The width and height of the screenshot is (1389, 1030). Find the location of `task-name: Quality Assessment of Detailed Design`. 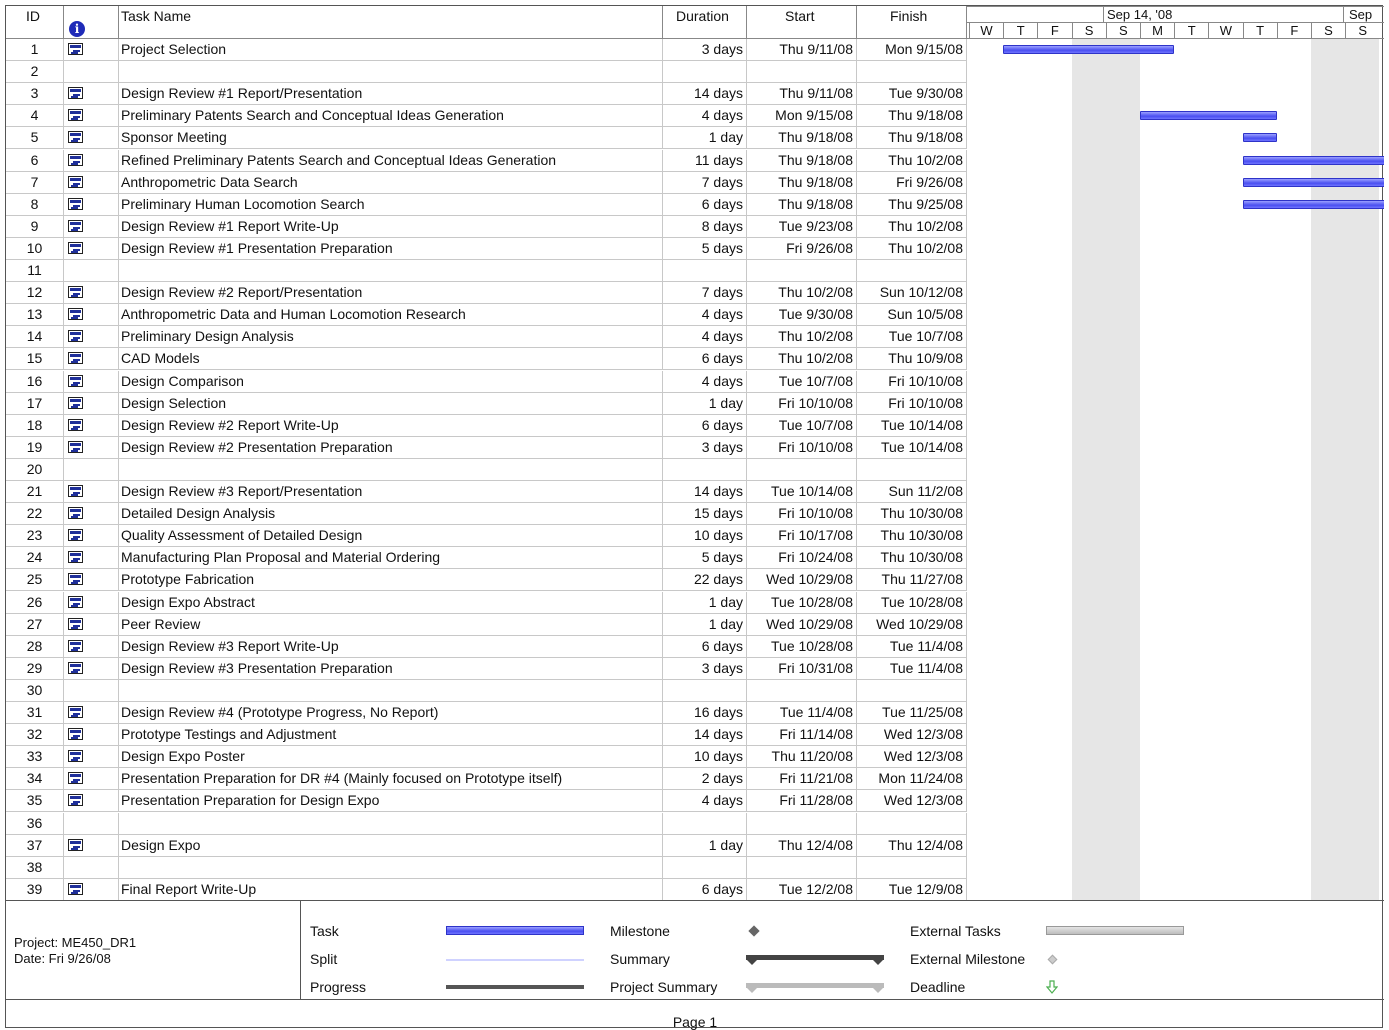

task-name: Quality Assessment of Detailed Design is located at coordinates (391, 536).